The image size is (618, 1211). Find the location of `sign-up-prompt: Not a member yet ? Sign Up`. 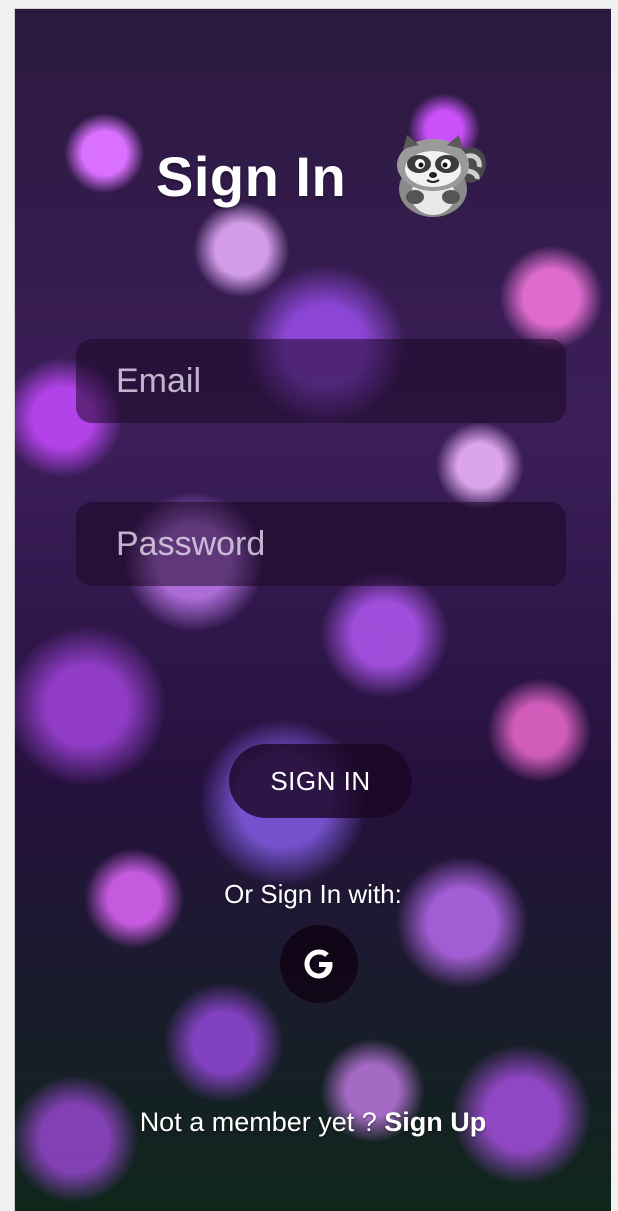

sign-up-prompt: Not a member yet ? Sign Up is located at coordinates (313, 1122).